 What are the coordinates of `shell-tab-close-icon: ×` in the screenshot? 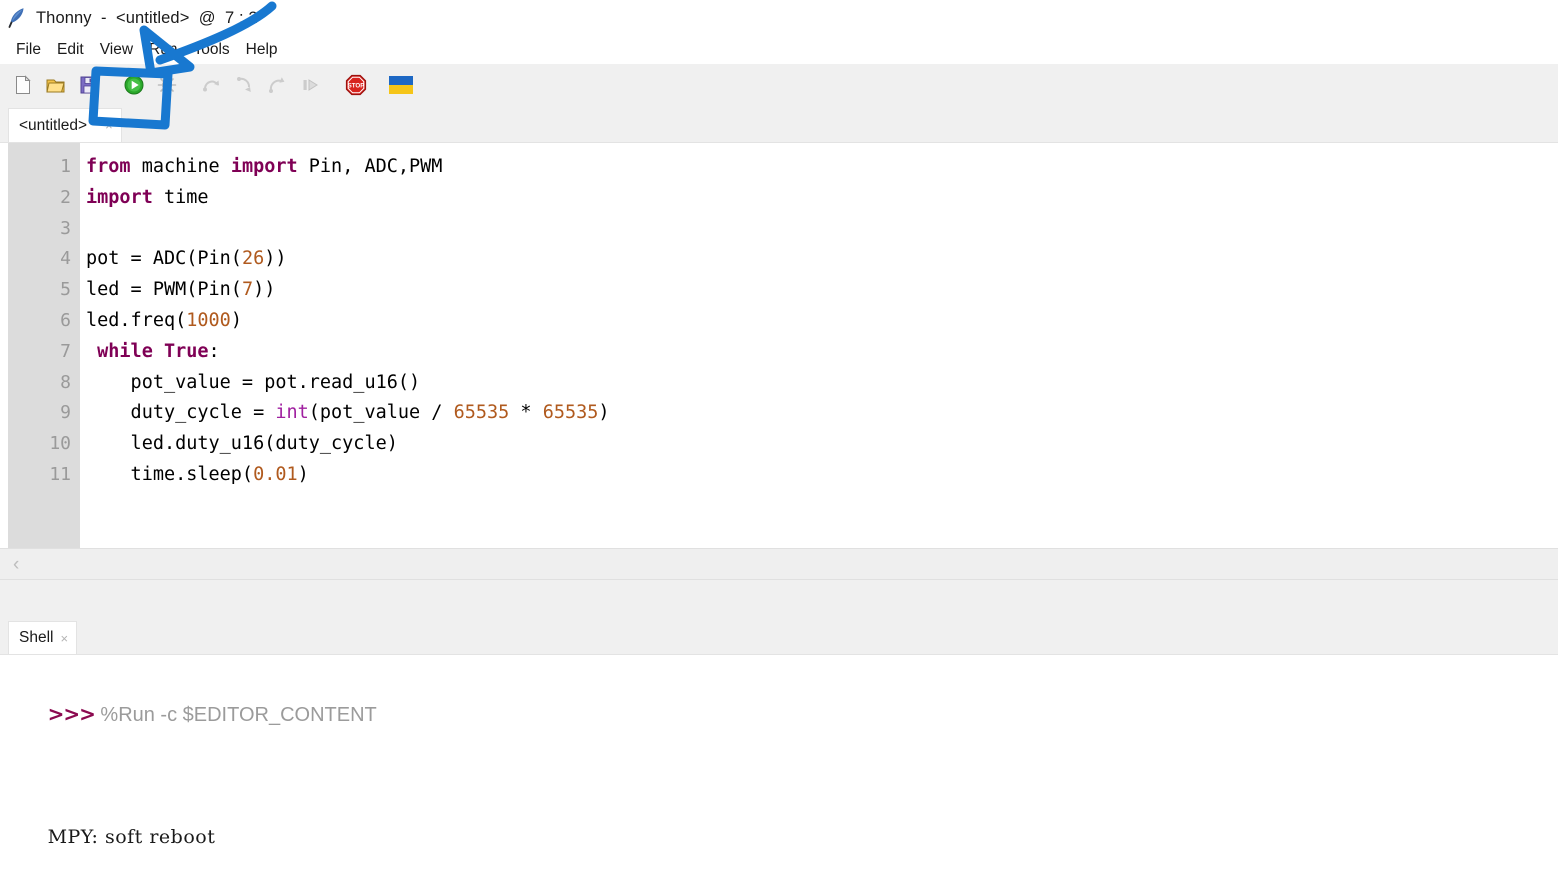 It's located at (64, 638).